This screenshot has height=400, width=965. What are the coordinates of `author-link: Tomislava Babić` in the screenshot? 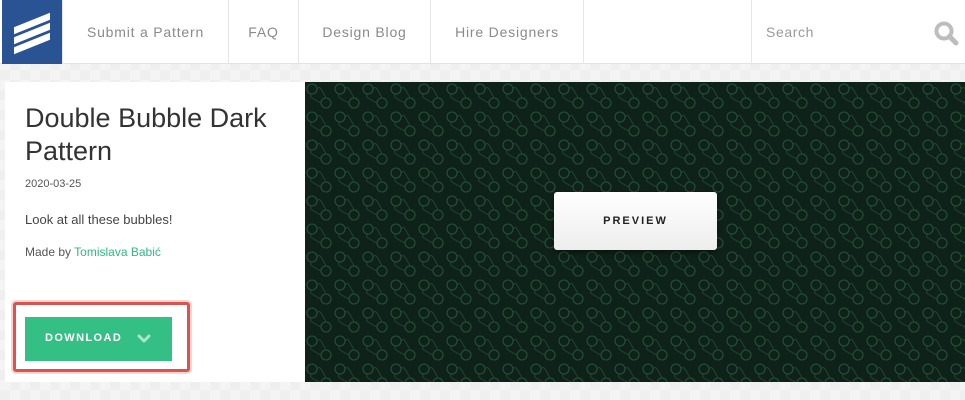 It's located at (117, 252).